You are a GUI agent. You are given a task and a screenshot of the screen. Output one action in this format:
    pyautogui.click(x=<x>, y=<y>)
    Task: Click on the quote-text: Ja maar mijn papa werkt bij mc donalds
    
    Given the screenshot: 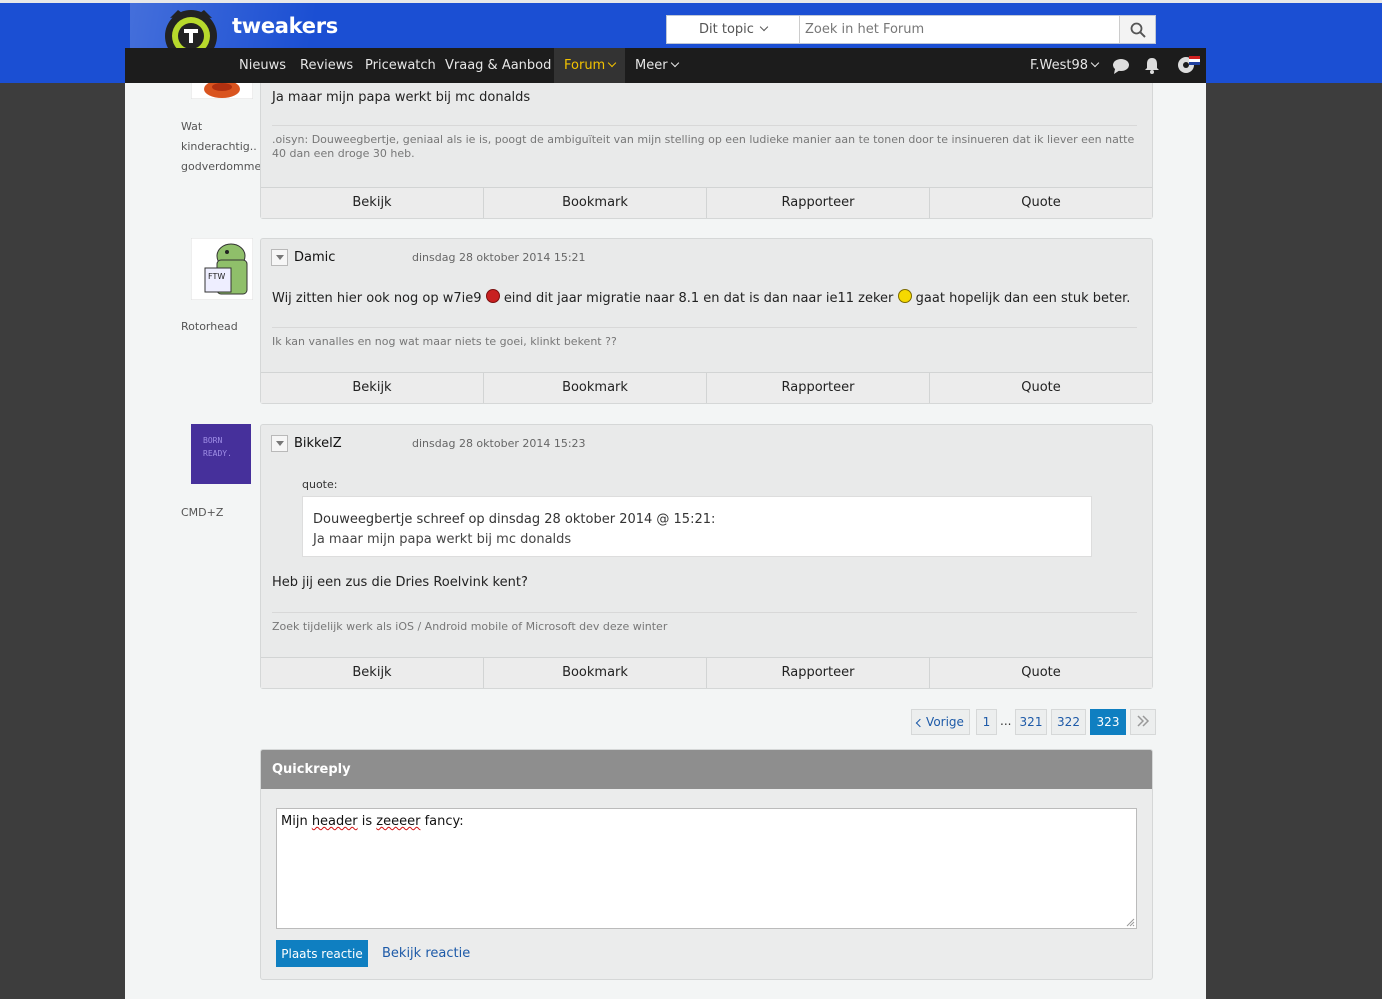 What is the action you would take?
    pyautogui.click(x=442, y=539)
    